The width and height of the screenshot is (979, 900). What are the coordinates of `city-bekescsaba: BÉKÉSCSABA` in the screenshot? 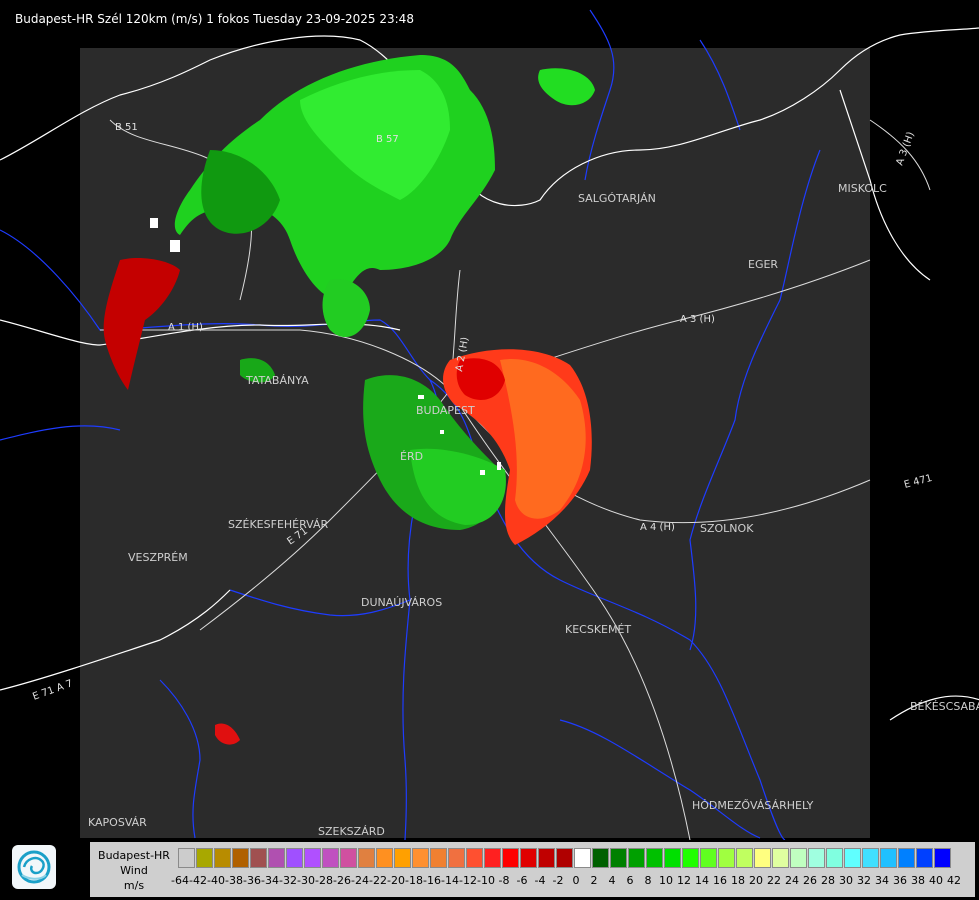 It's located at (944, 706).